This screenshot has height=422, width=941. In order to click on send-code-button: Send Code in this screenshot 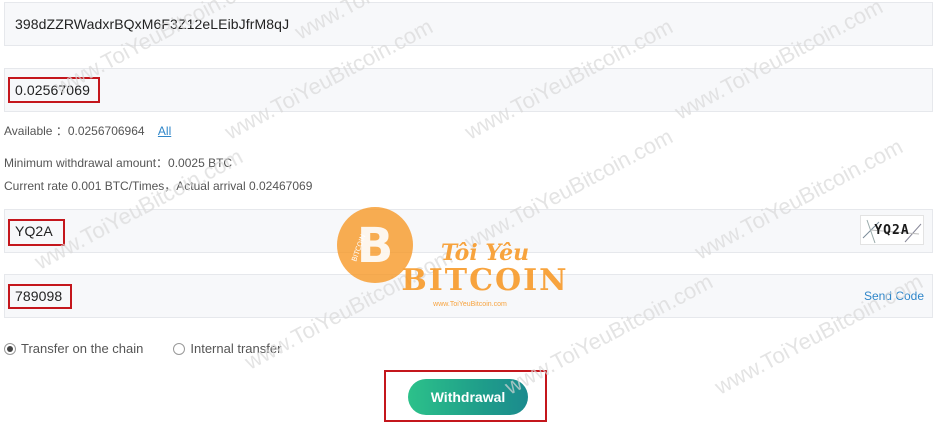, I will do `click(894, 296)`.